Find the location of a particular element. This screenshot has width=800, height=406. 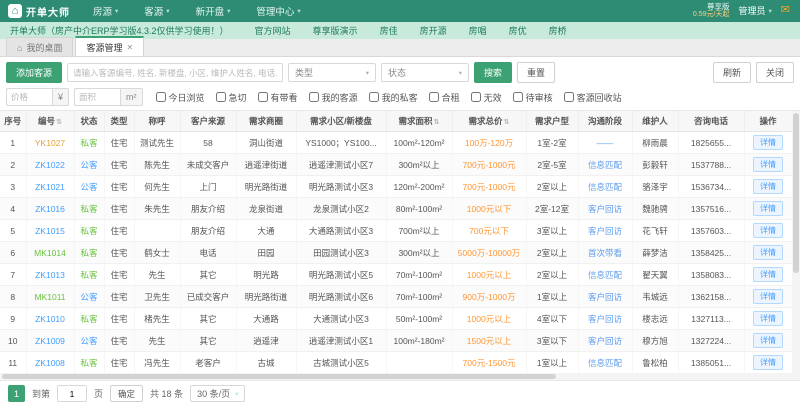

status-badge: 私客 is located at coordinates (89, 142).